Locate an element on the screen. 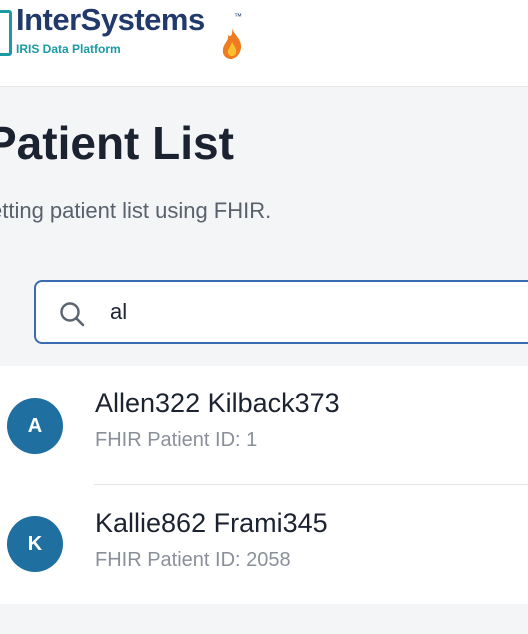  page-title: Patient List is located at coordinates (117, 143).